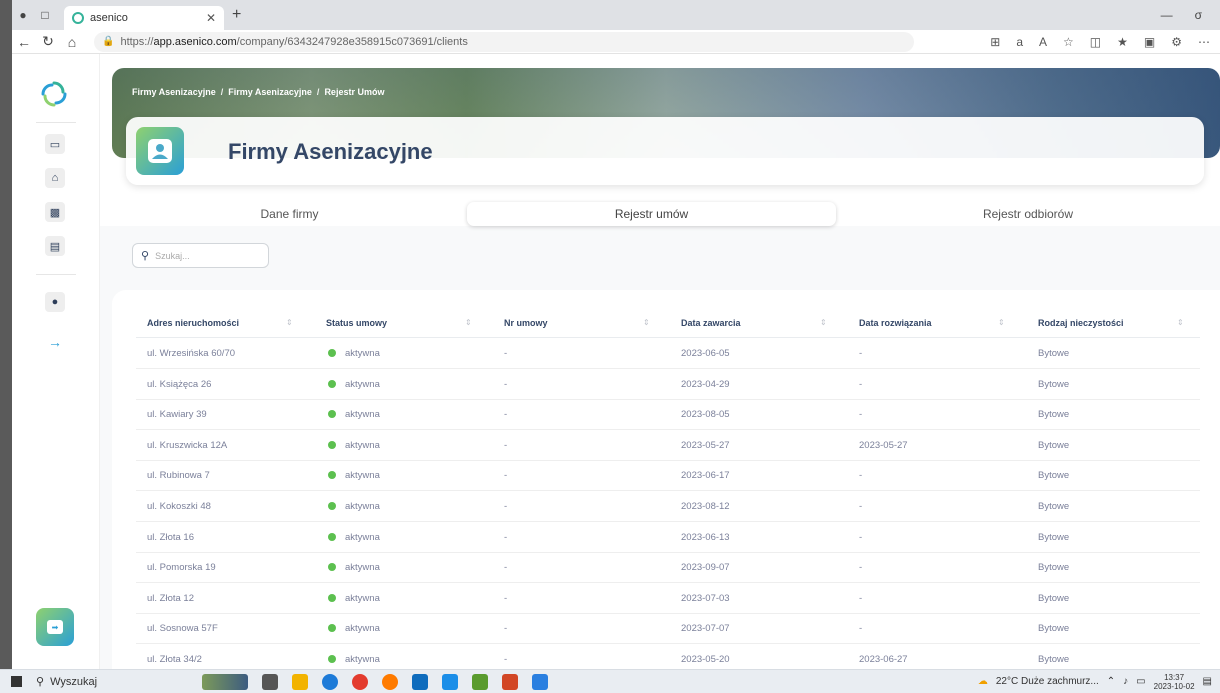  I want to click on firefox-icon, so click(390, 681).